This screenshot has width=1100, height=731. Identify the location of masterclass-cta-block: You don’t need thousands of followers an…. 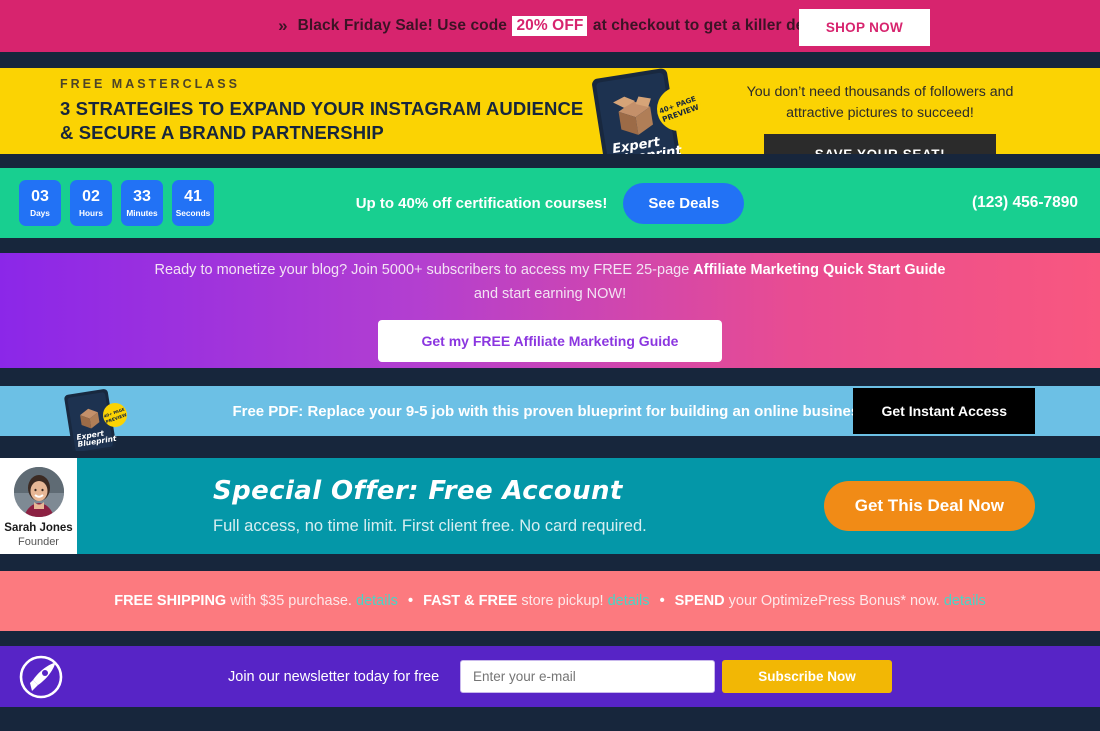
(880, 118).